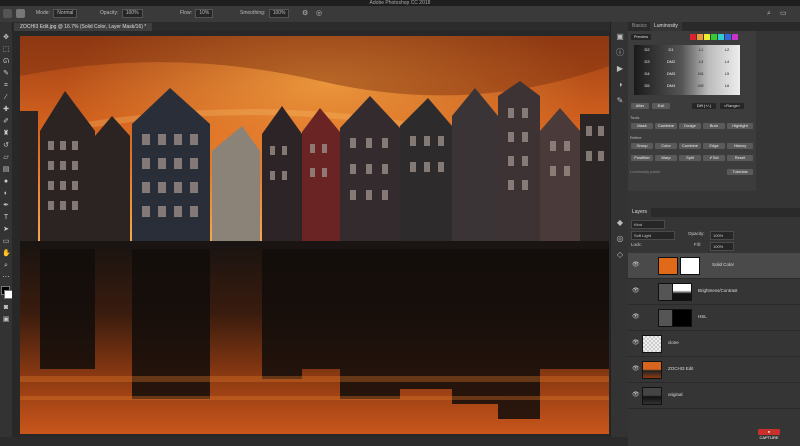  I want to click on pen-tool-icon: ✒, so click(6, 206).